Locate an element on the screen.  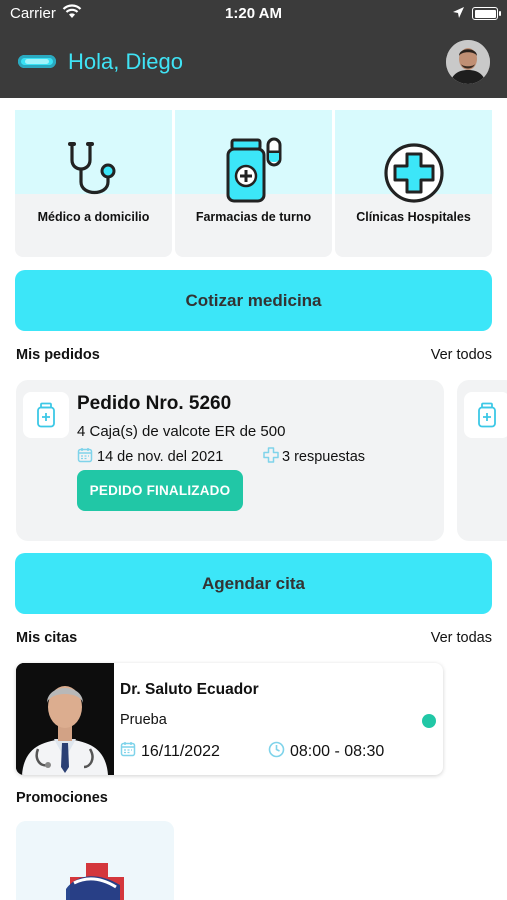
clock: 1:20 AM is located at coordinates (253, 13).